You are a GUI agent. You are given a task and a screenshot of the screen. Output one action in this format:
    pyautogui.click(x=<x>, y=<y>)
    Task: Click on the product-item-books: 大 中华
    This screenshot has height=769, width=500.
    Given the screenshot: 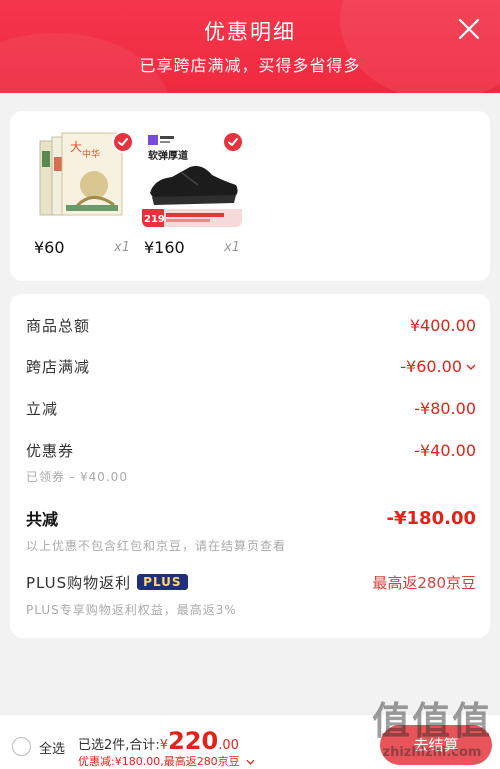 What is the action you would take?
    pyautogui.click(x=82, y=177)
    